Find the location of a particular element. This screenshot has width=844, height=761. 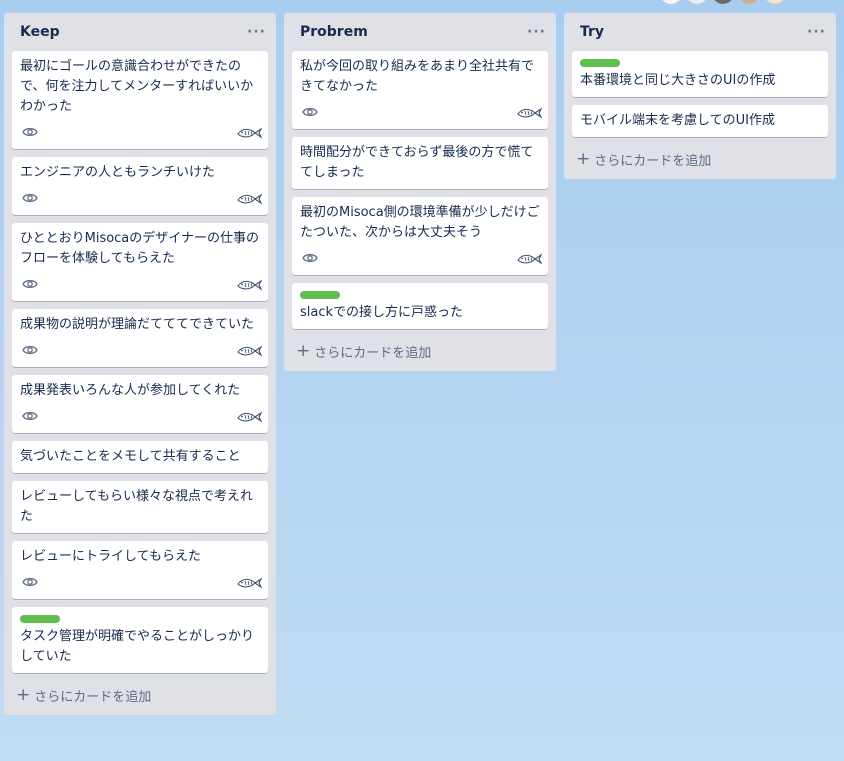

card: 成果発表いろんな人が参加してくれた is located at coordinates (140, 404).